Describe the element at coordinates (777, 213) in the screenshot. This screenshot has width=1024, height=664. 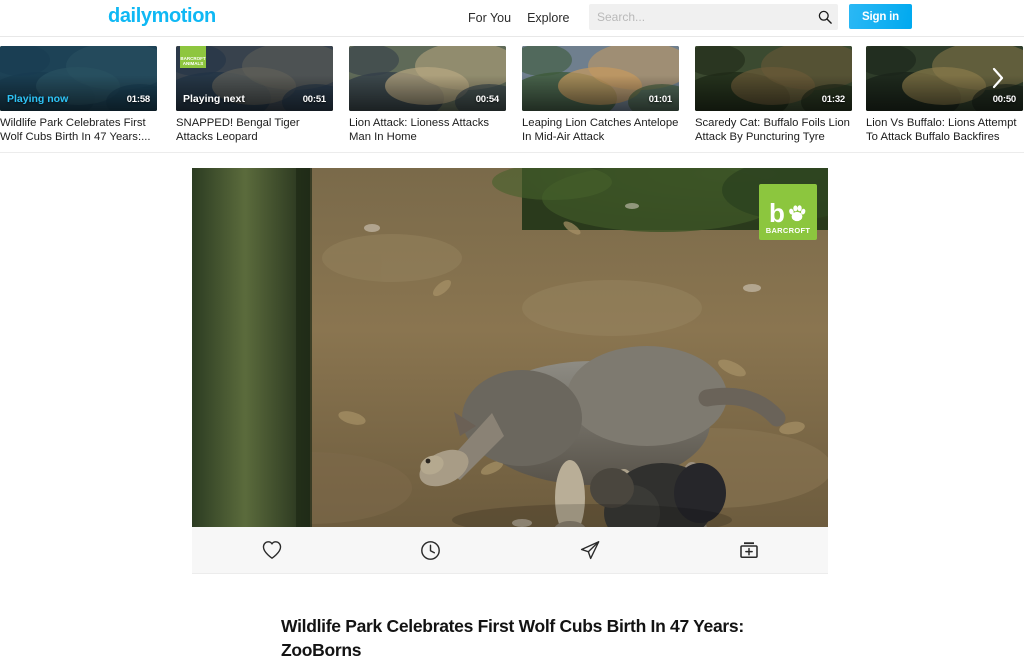
I see `watermark-letter: b` at that location.